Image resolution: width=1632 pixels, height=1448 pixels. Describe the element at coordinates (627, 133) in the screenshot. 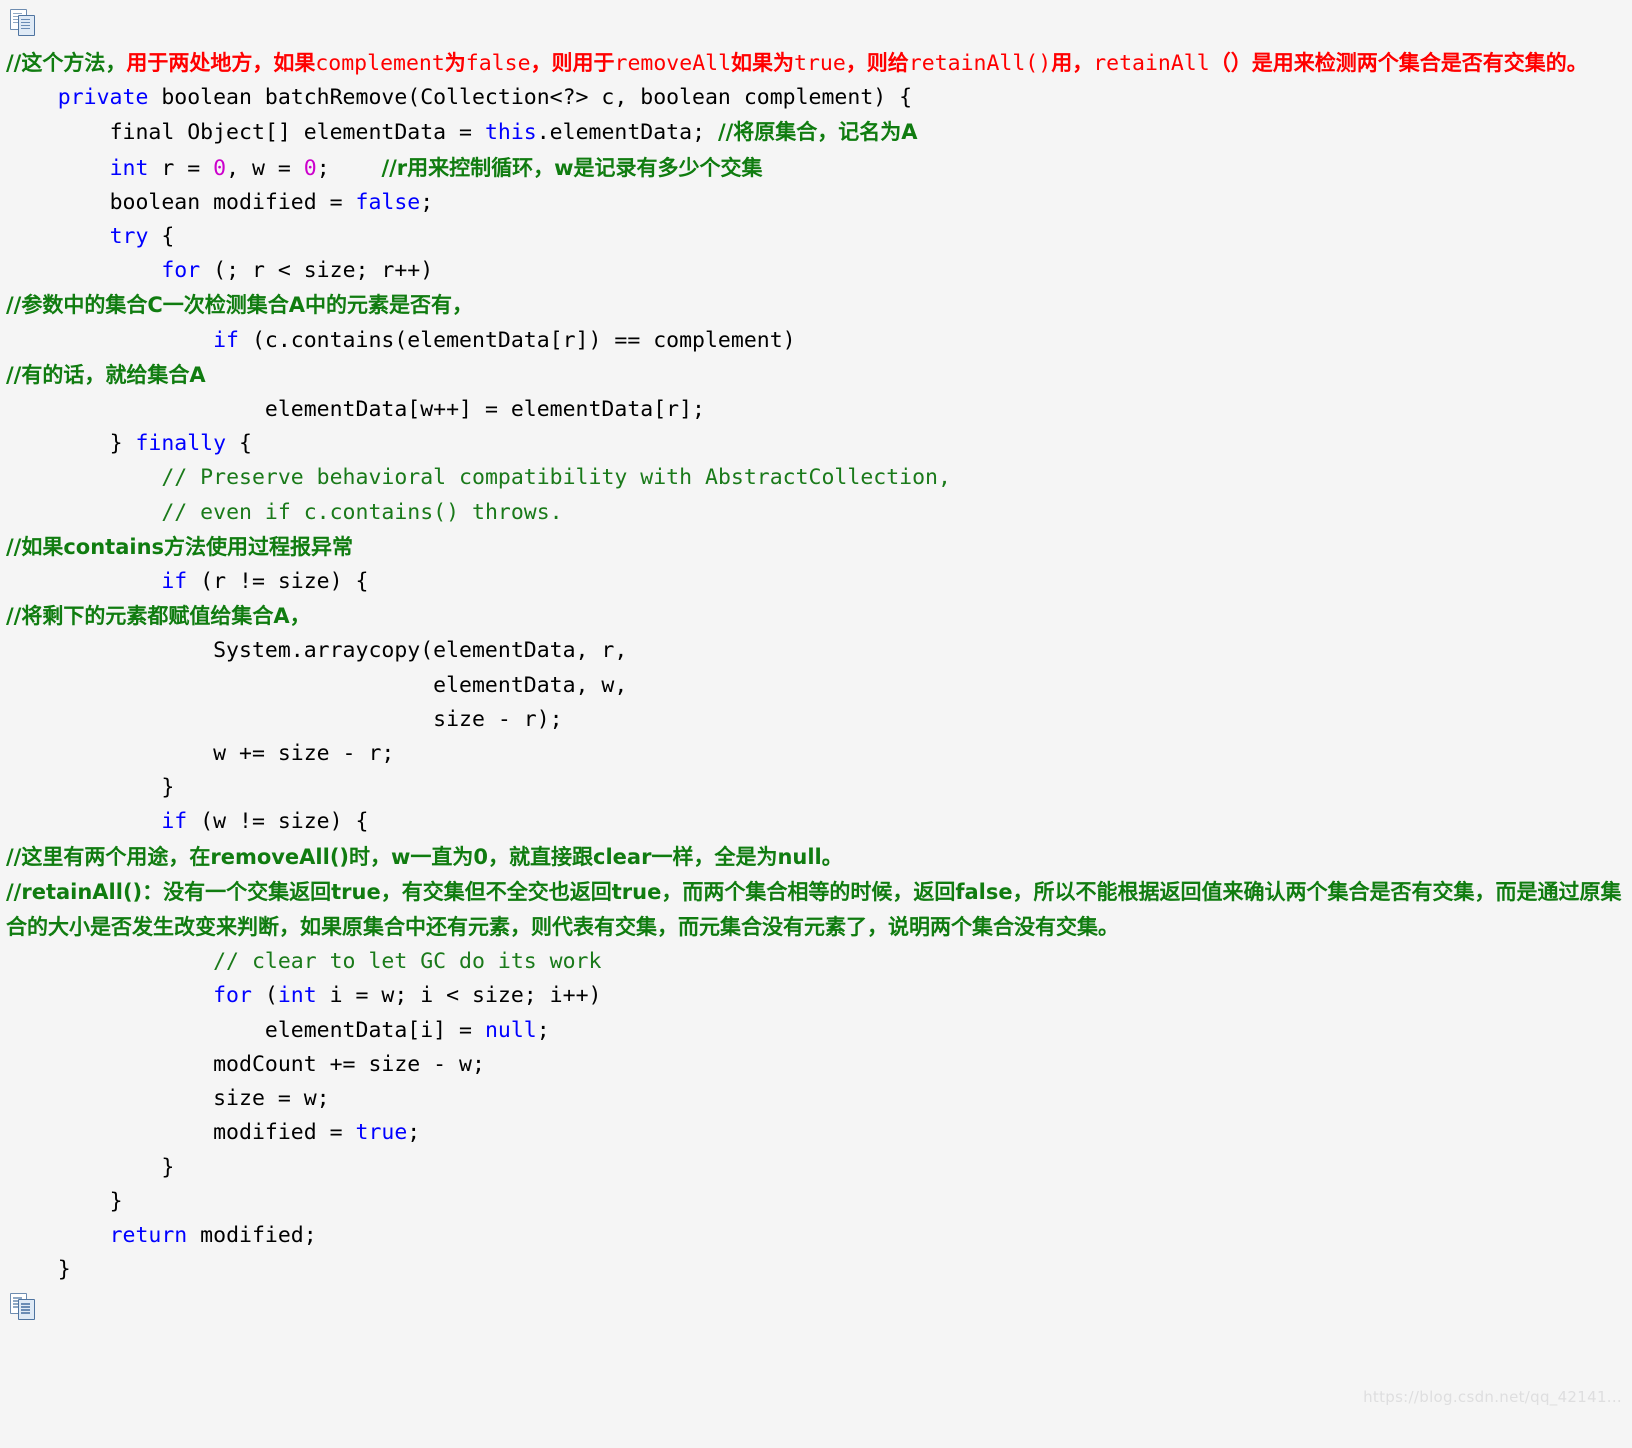

I see `code-token: .elementData;` at that location.